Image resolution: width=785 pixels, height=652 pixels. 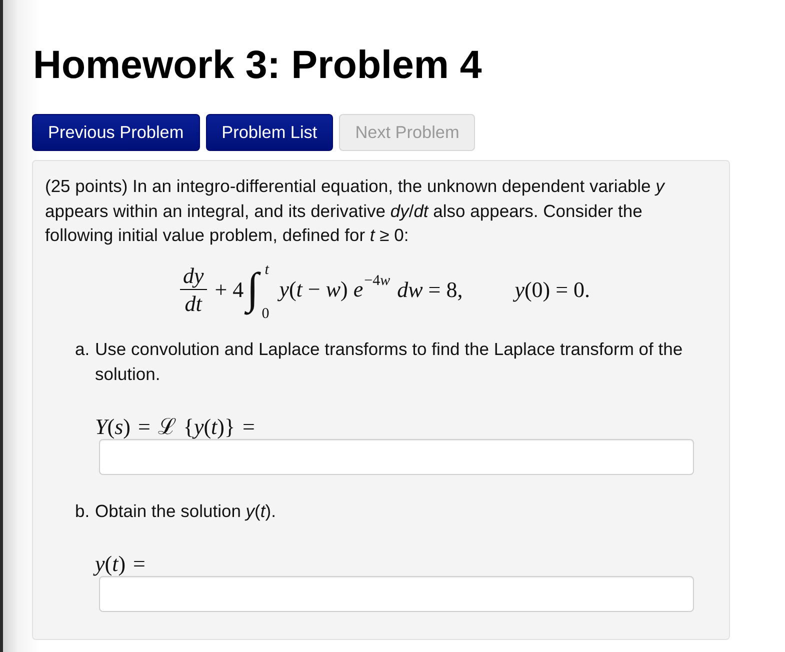 I want to click on answer-label: Y(s) = ℒ {y(t)} =, so click(x=175, y=426).